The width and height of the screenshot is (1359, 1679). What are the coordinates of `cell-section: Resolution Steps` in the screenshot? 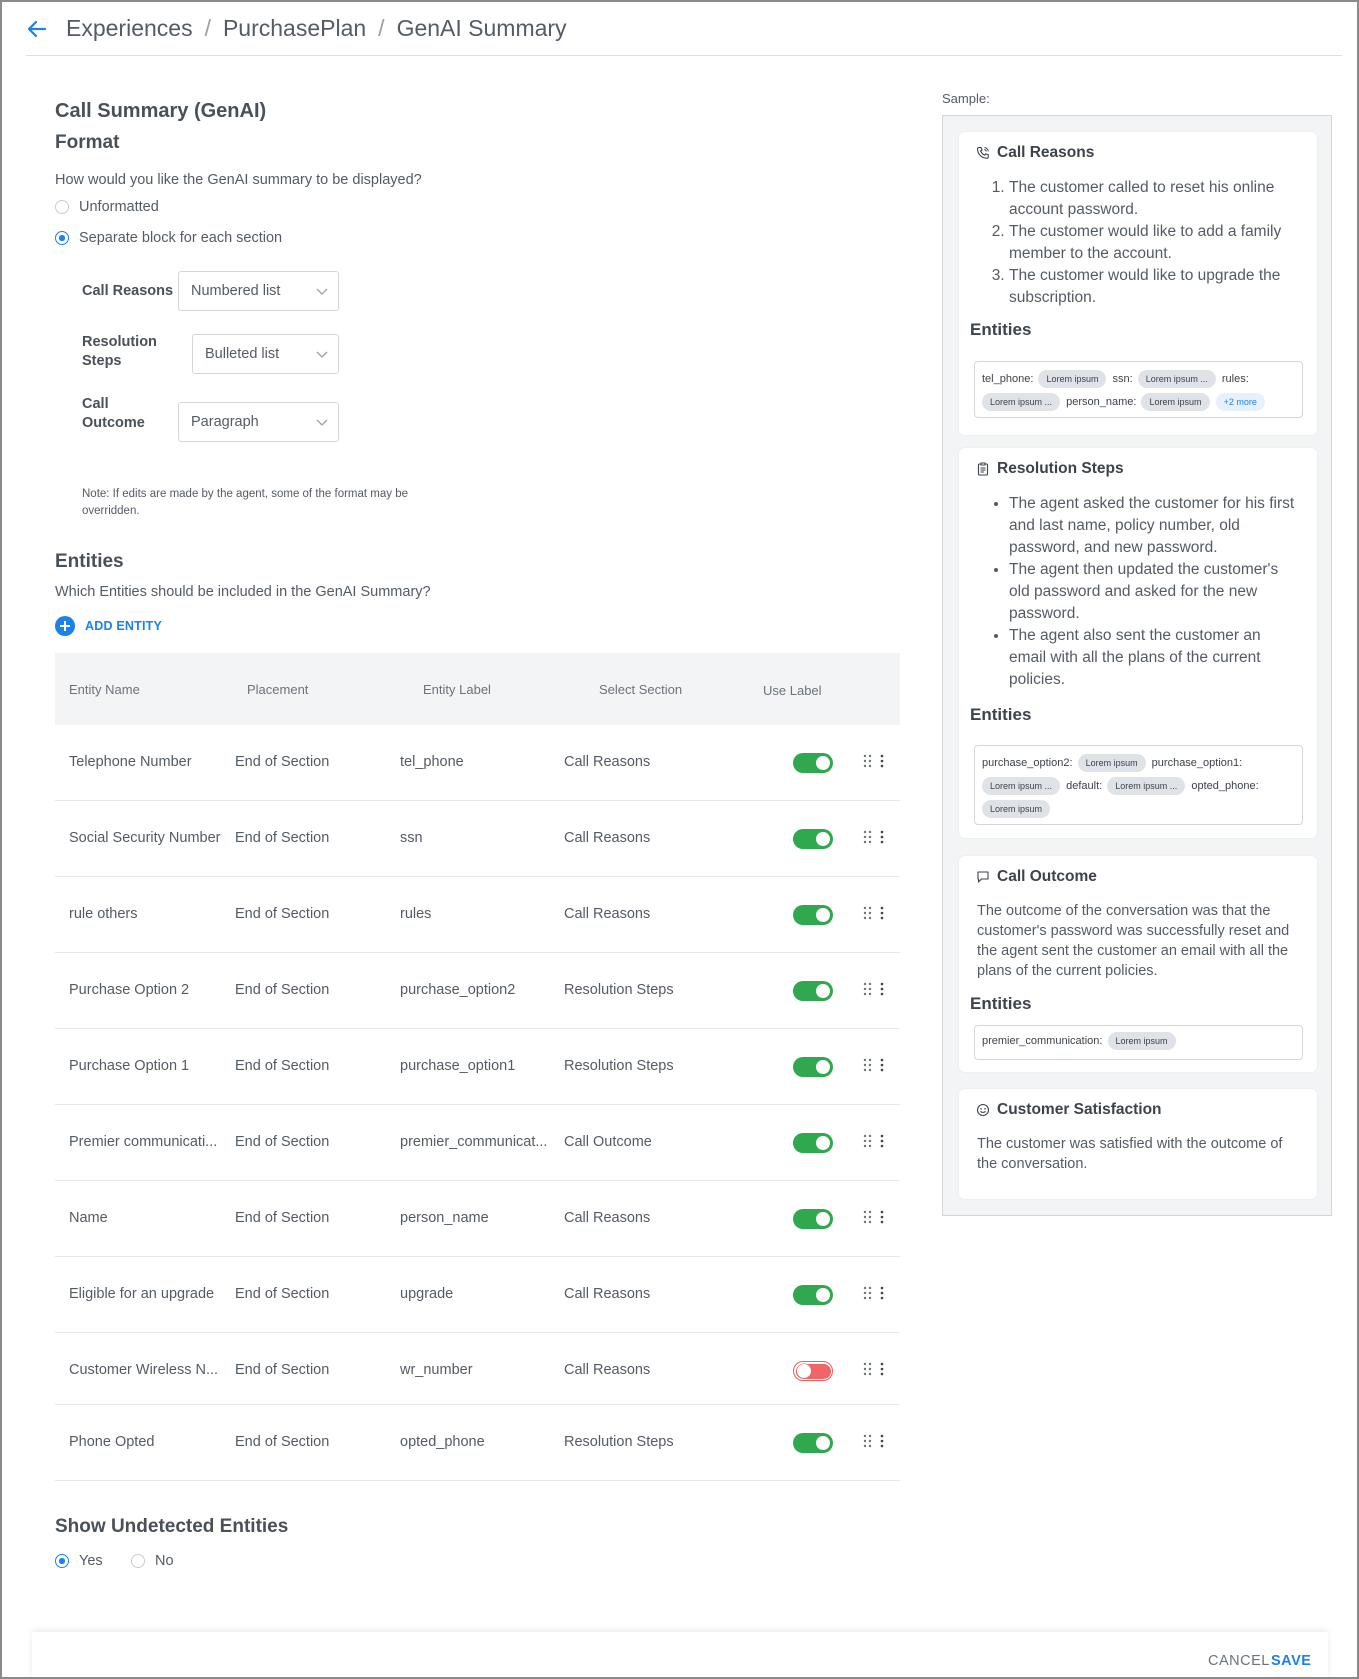 It's located at (619, 1442).